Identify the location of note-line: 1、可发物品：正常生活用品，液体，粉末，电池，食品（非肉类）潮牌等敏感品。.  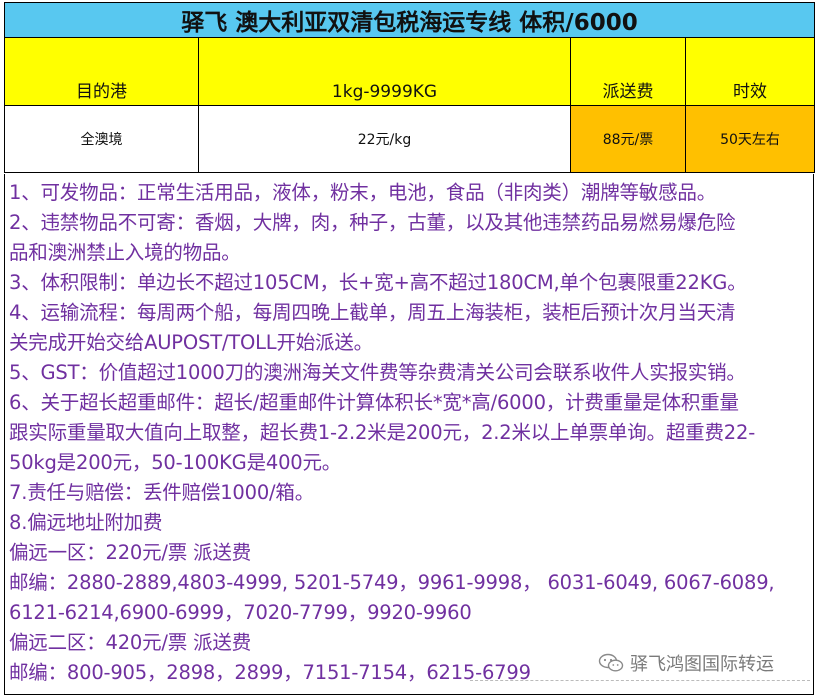
(363, 192).